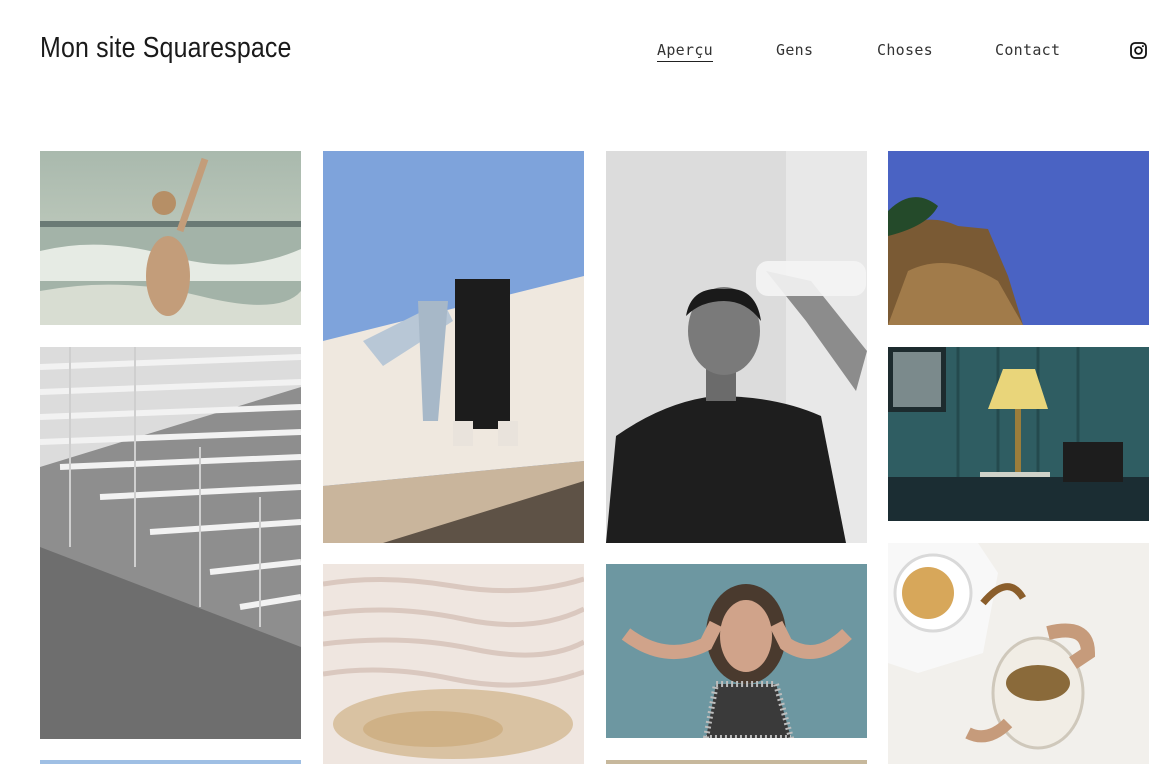  What do you see at coordinates (736, 651) in the screenshot?
I see `laughing-woman-photo` at bounding box center [736, 651].